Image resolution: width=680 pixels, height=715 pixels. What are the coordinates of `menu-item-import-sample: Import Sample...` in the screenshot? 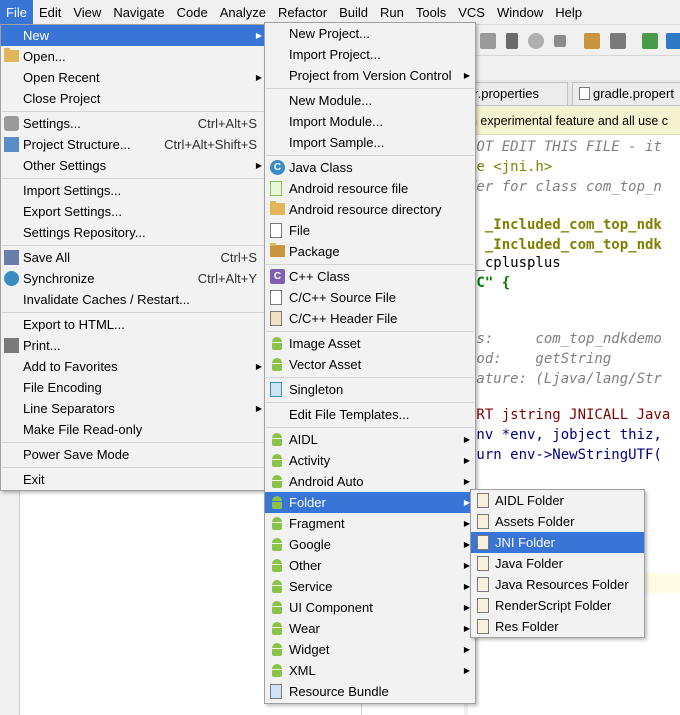 It's located at (370, 142).